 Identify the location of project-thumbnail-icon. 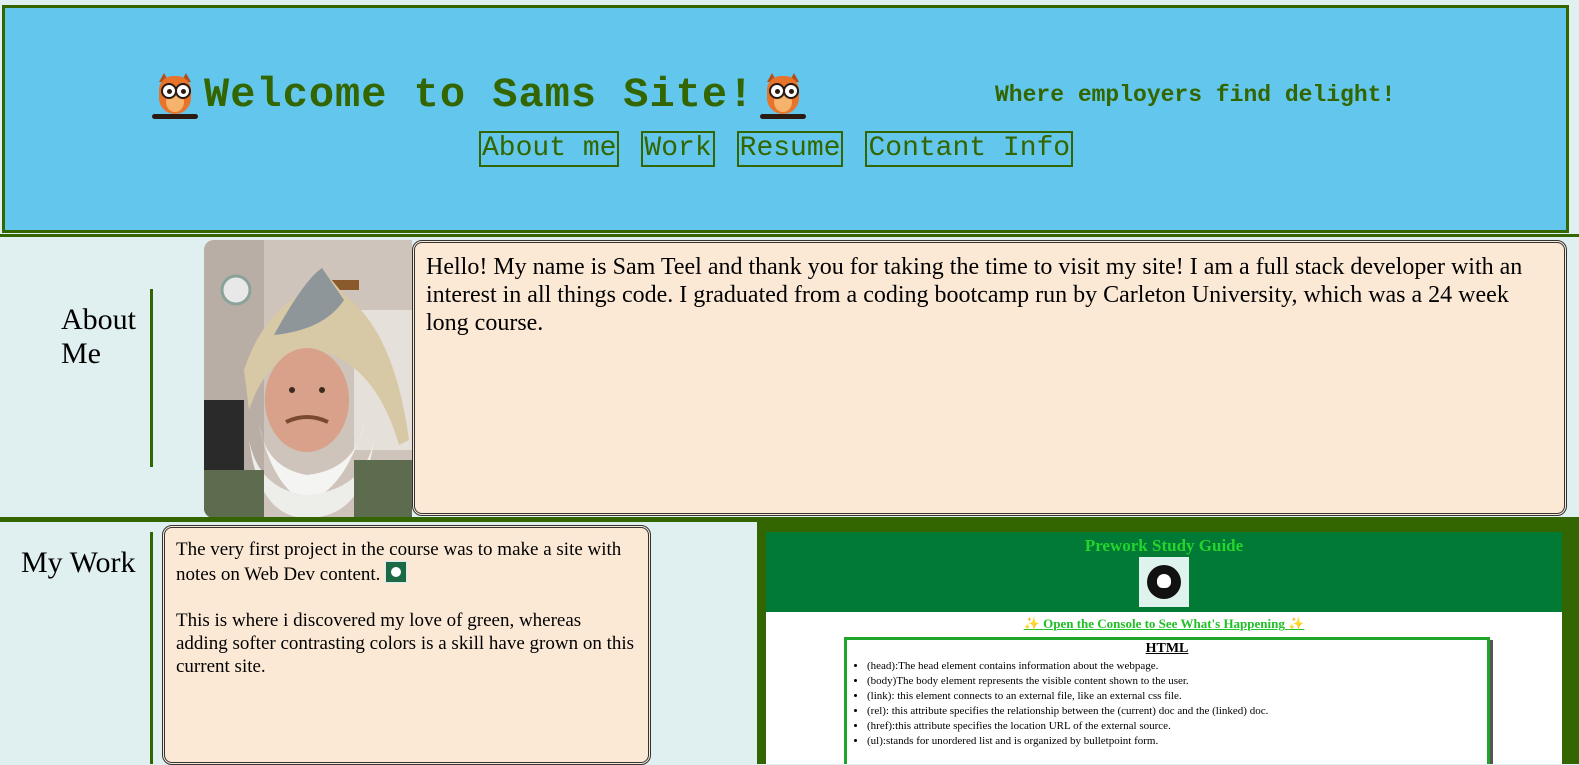
(396, 572).